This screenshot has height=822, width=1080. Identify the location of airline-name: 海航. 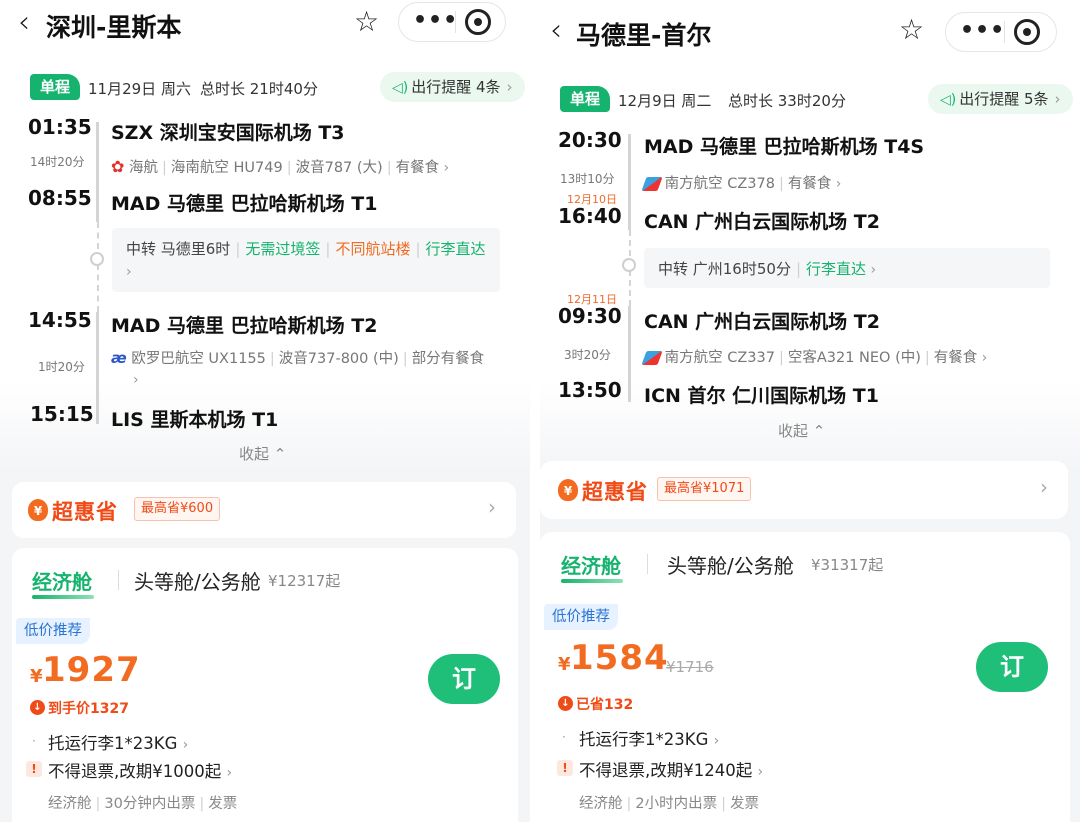
(144, 168).